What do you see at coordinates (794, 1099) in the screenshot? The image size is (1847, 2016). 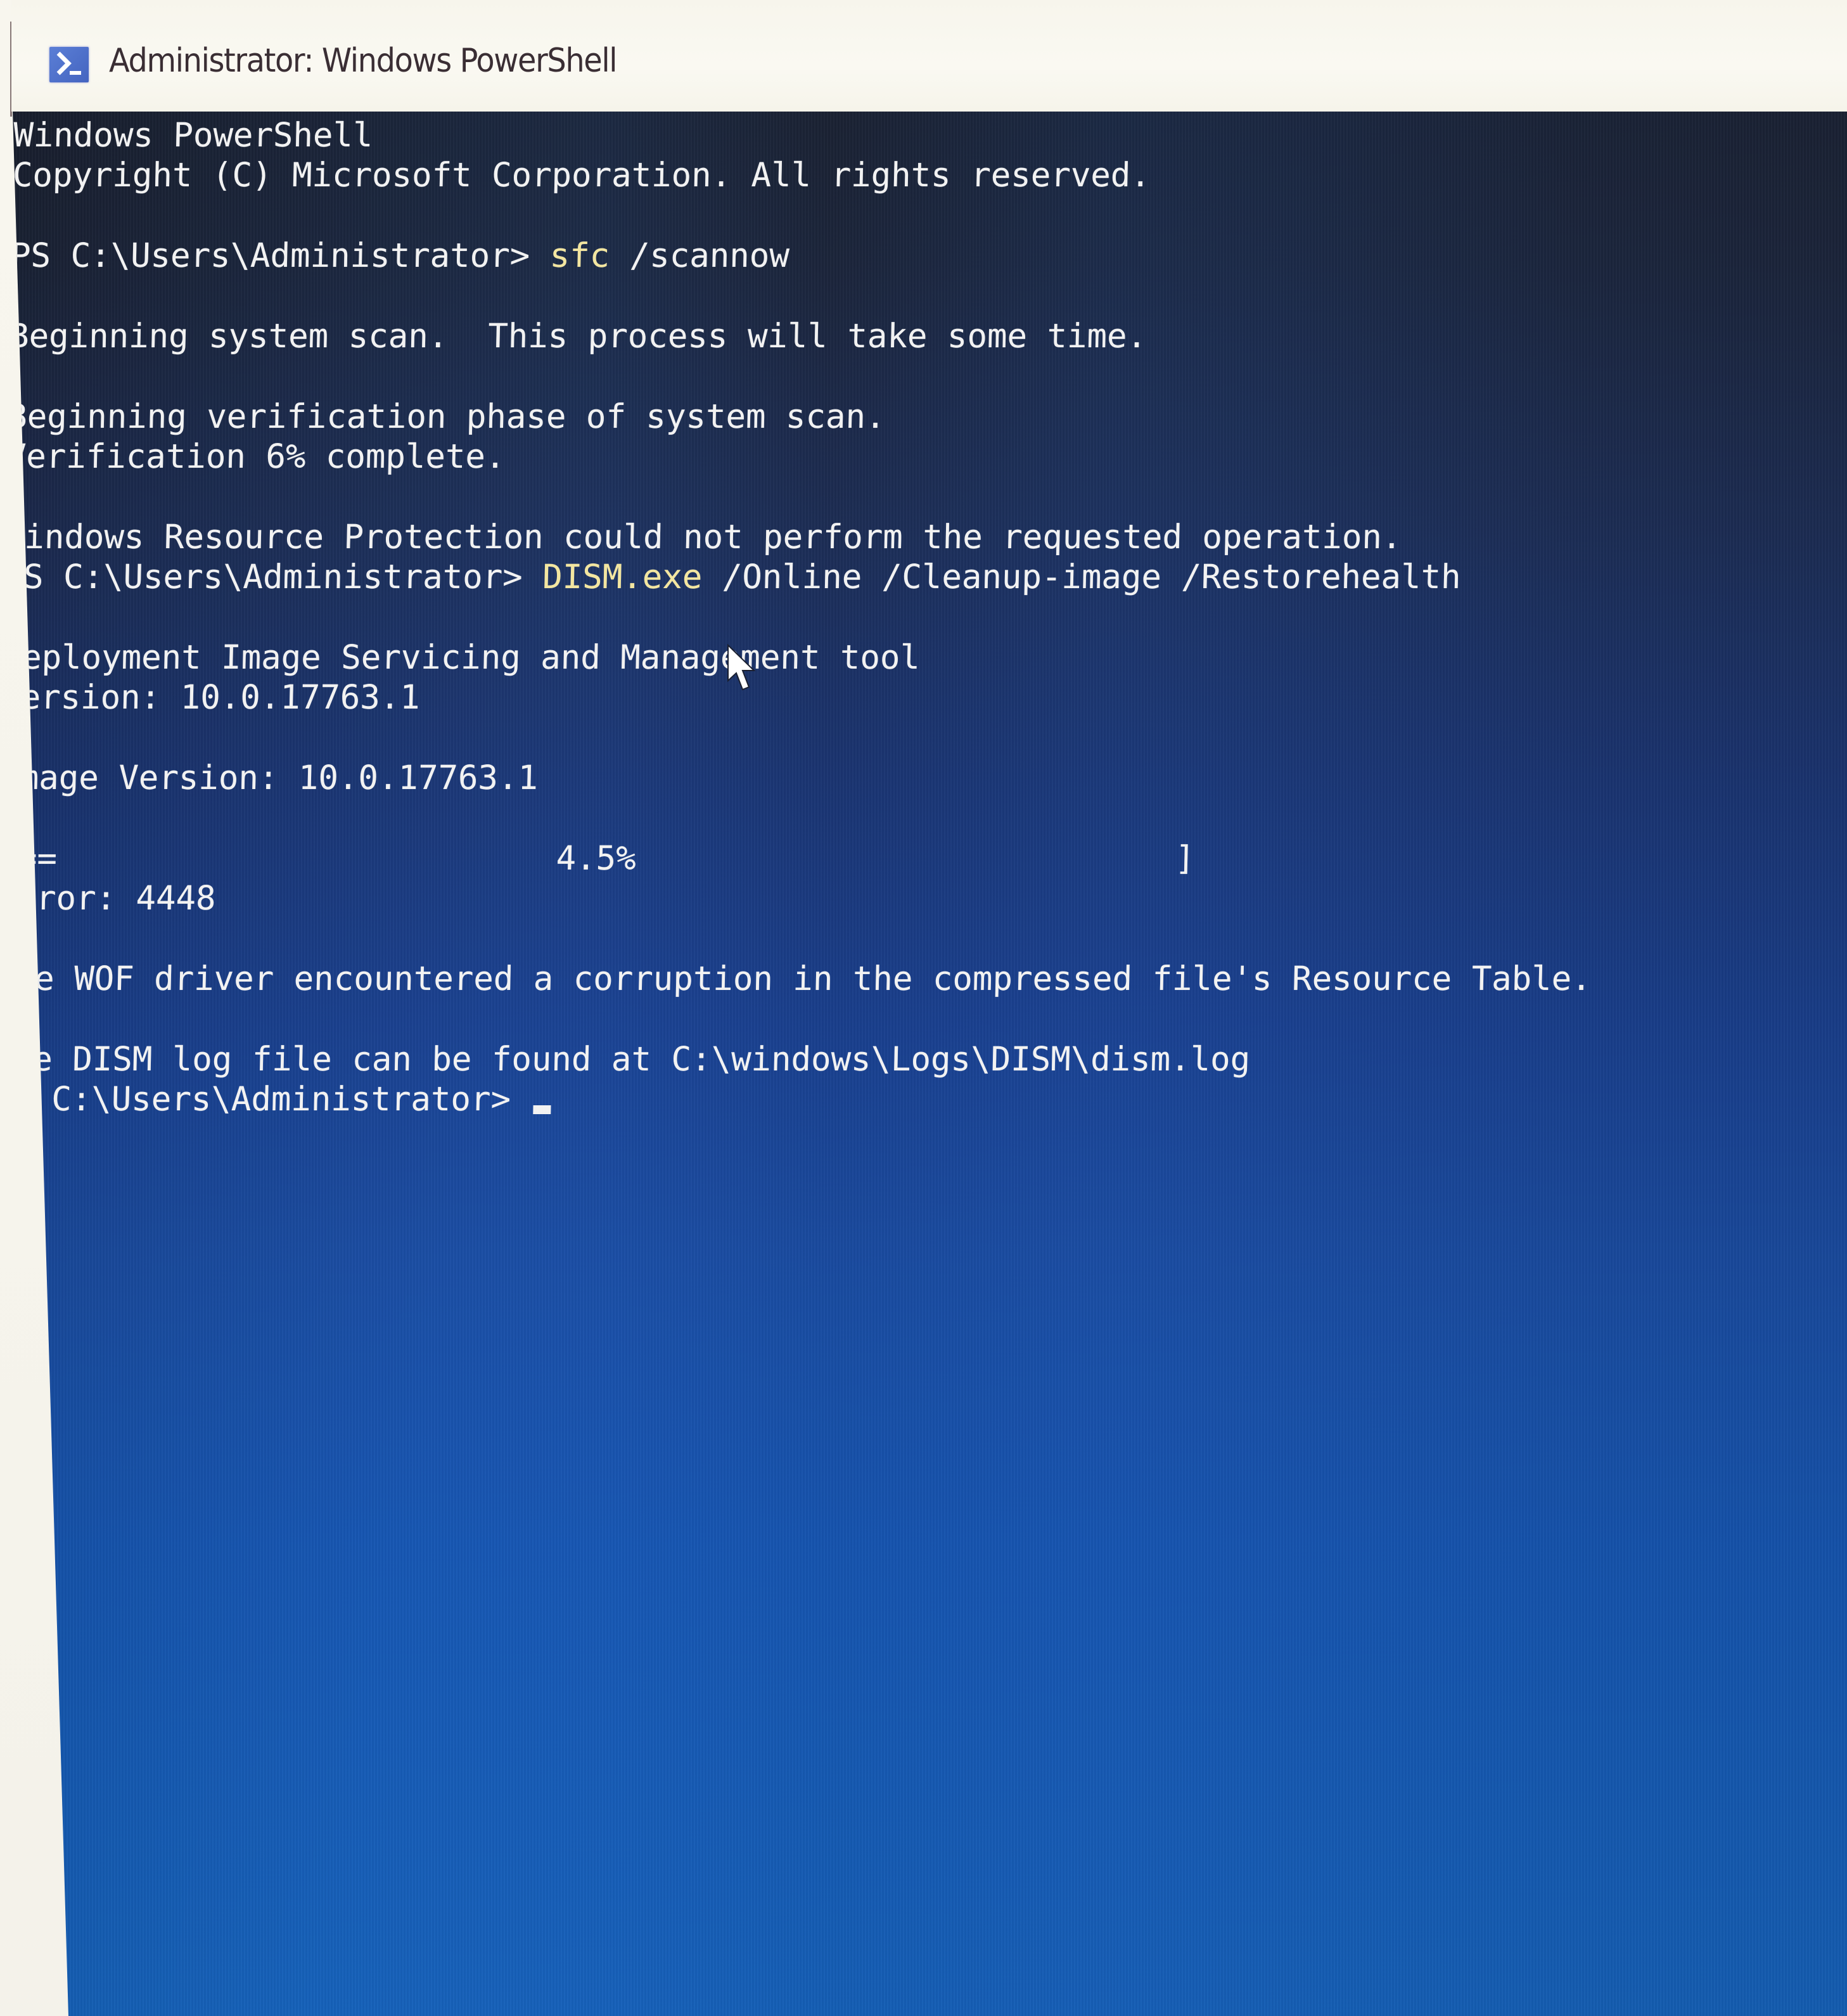 I see `console-prompt-line: PS C:\Users\Administrator>` at bounding box center [794, 1099].